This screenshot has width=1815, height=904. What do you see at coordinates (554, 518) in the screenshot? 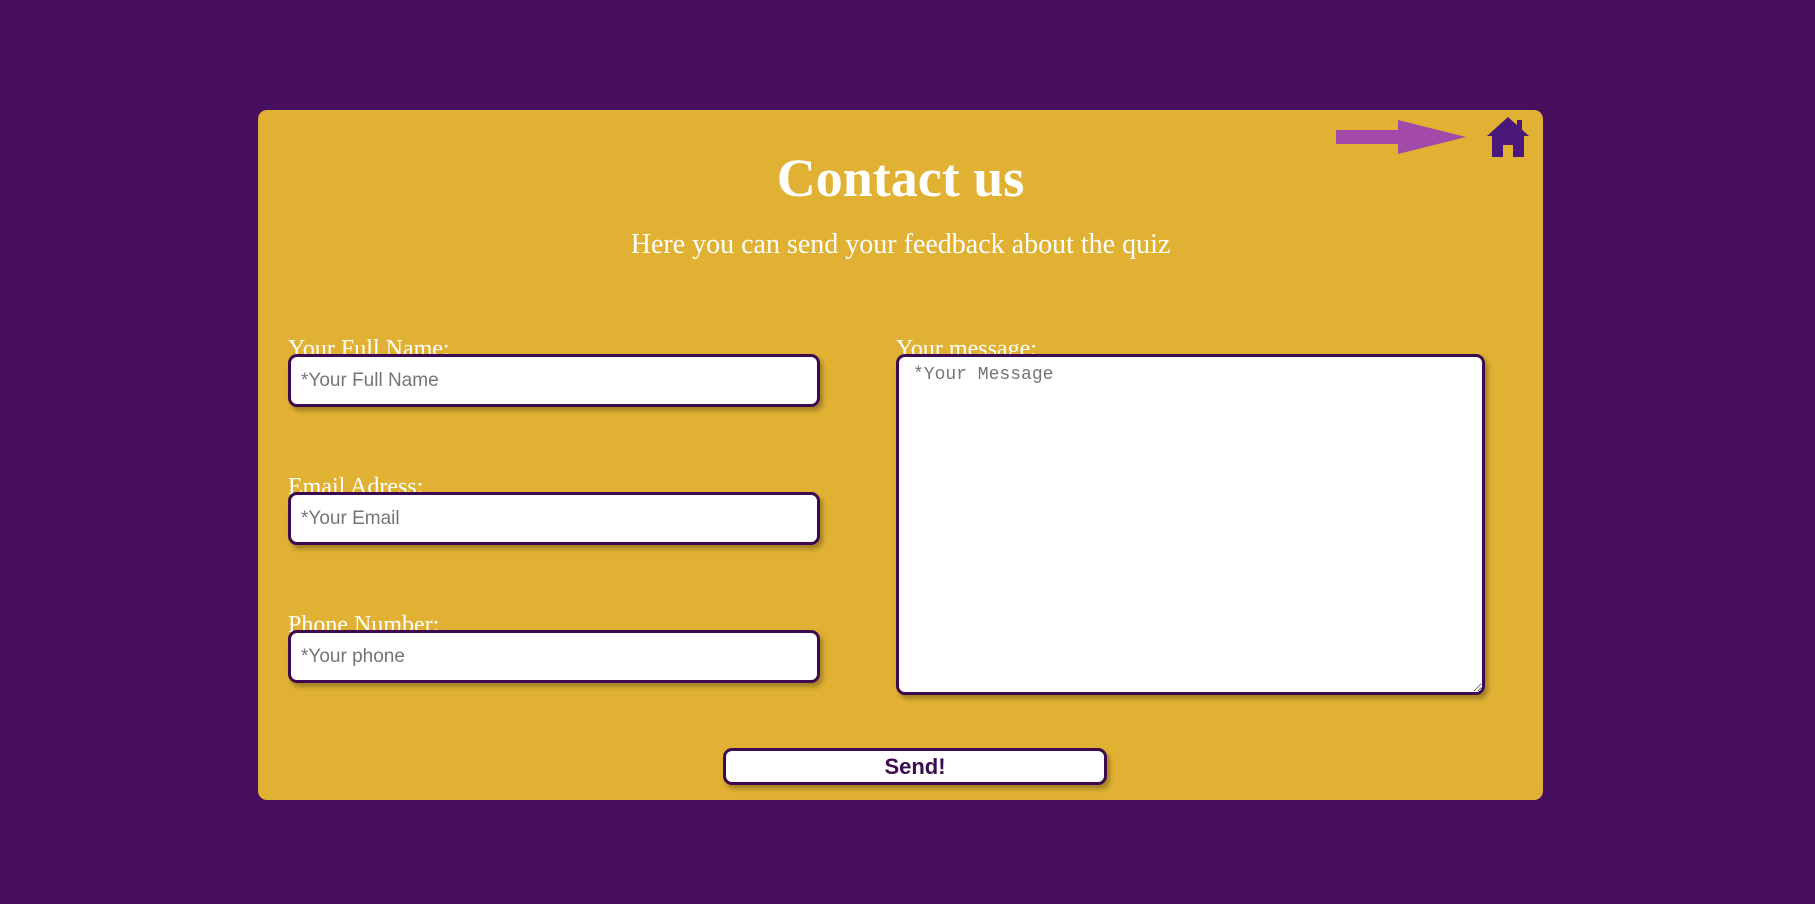
I see `email-input` at bounding box center [554, 518].